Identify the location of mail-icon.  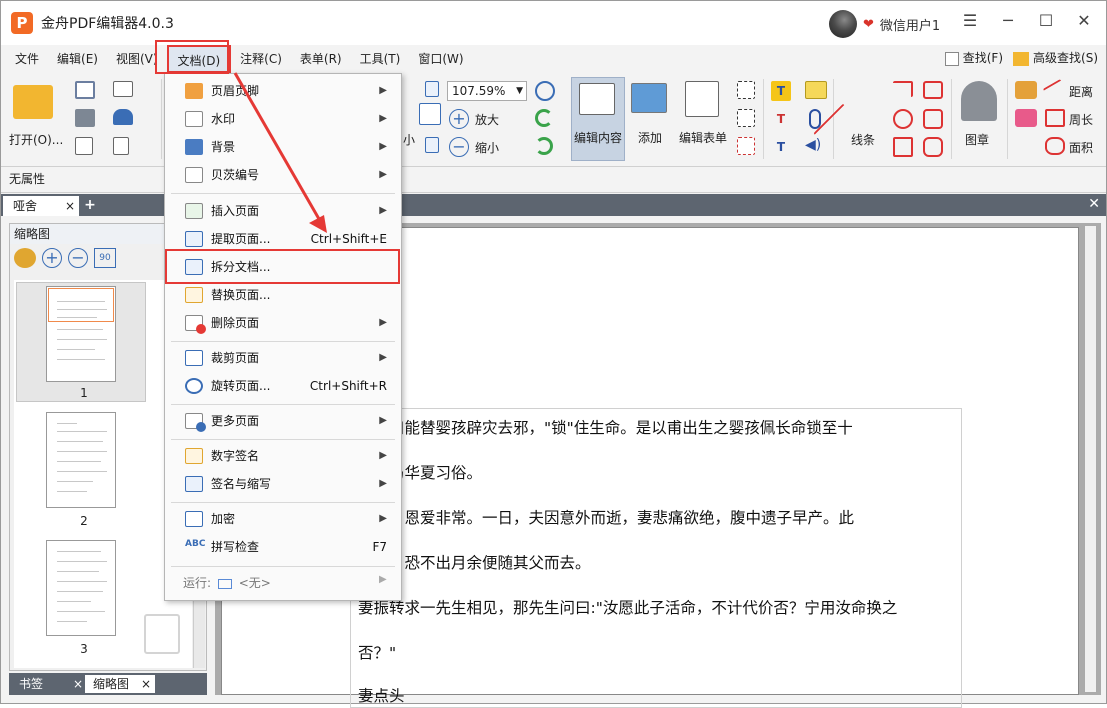
(123, 89).